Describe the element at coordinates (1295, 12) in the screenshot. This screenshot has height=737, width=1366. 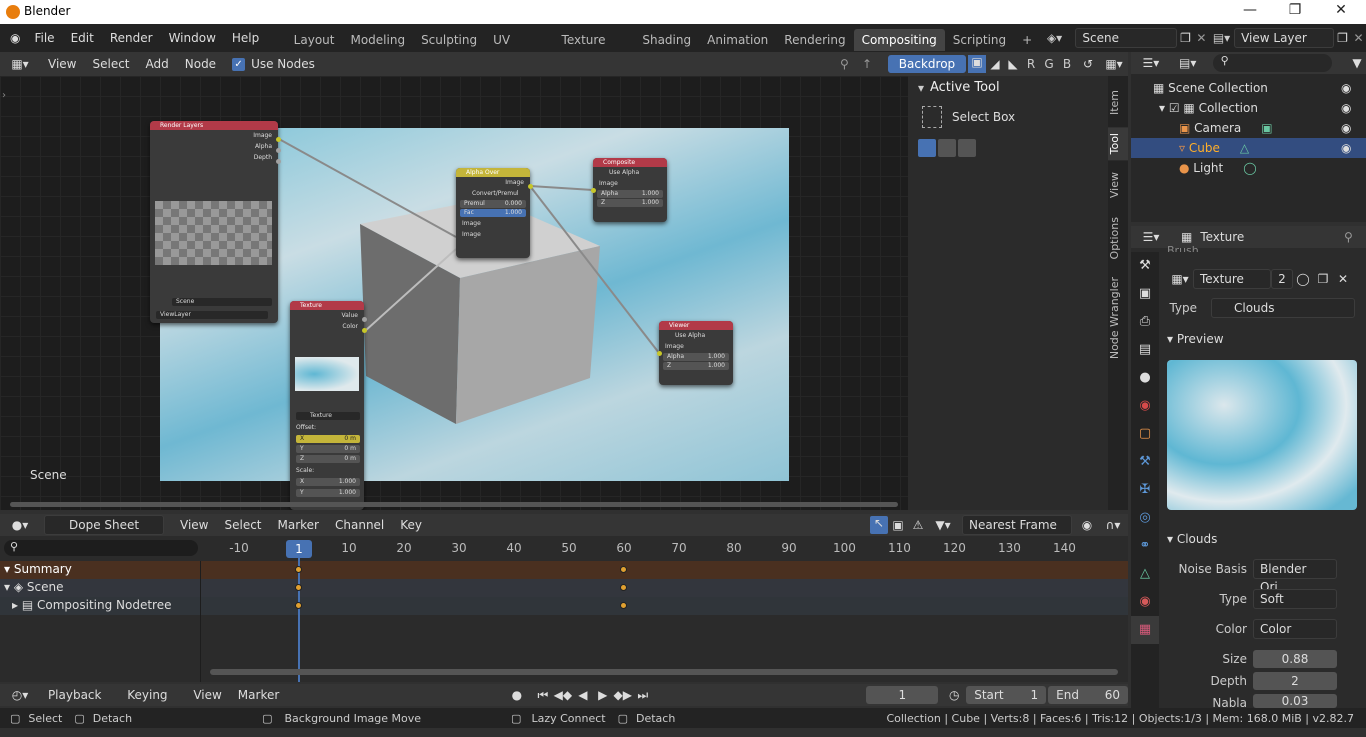
I see `maximize-icon: ❐` at that location.